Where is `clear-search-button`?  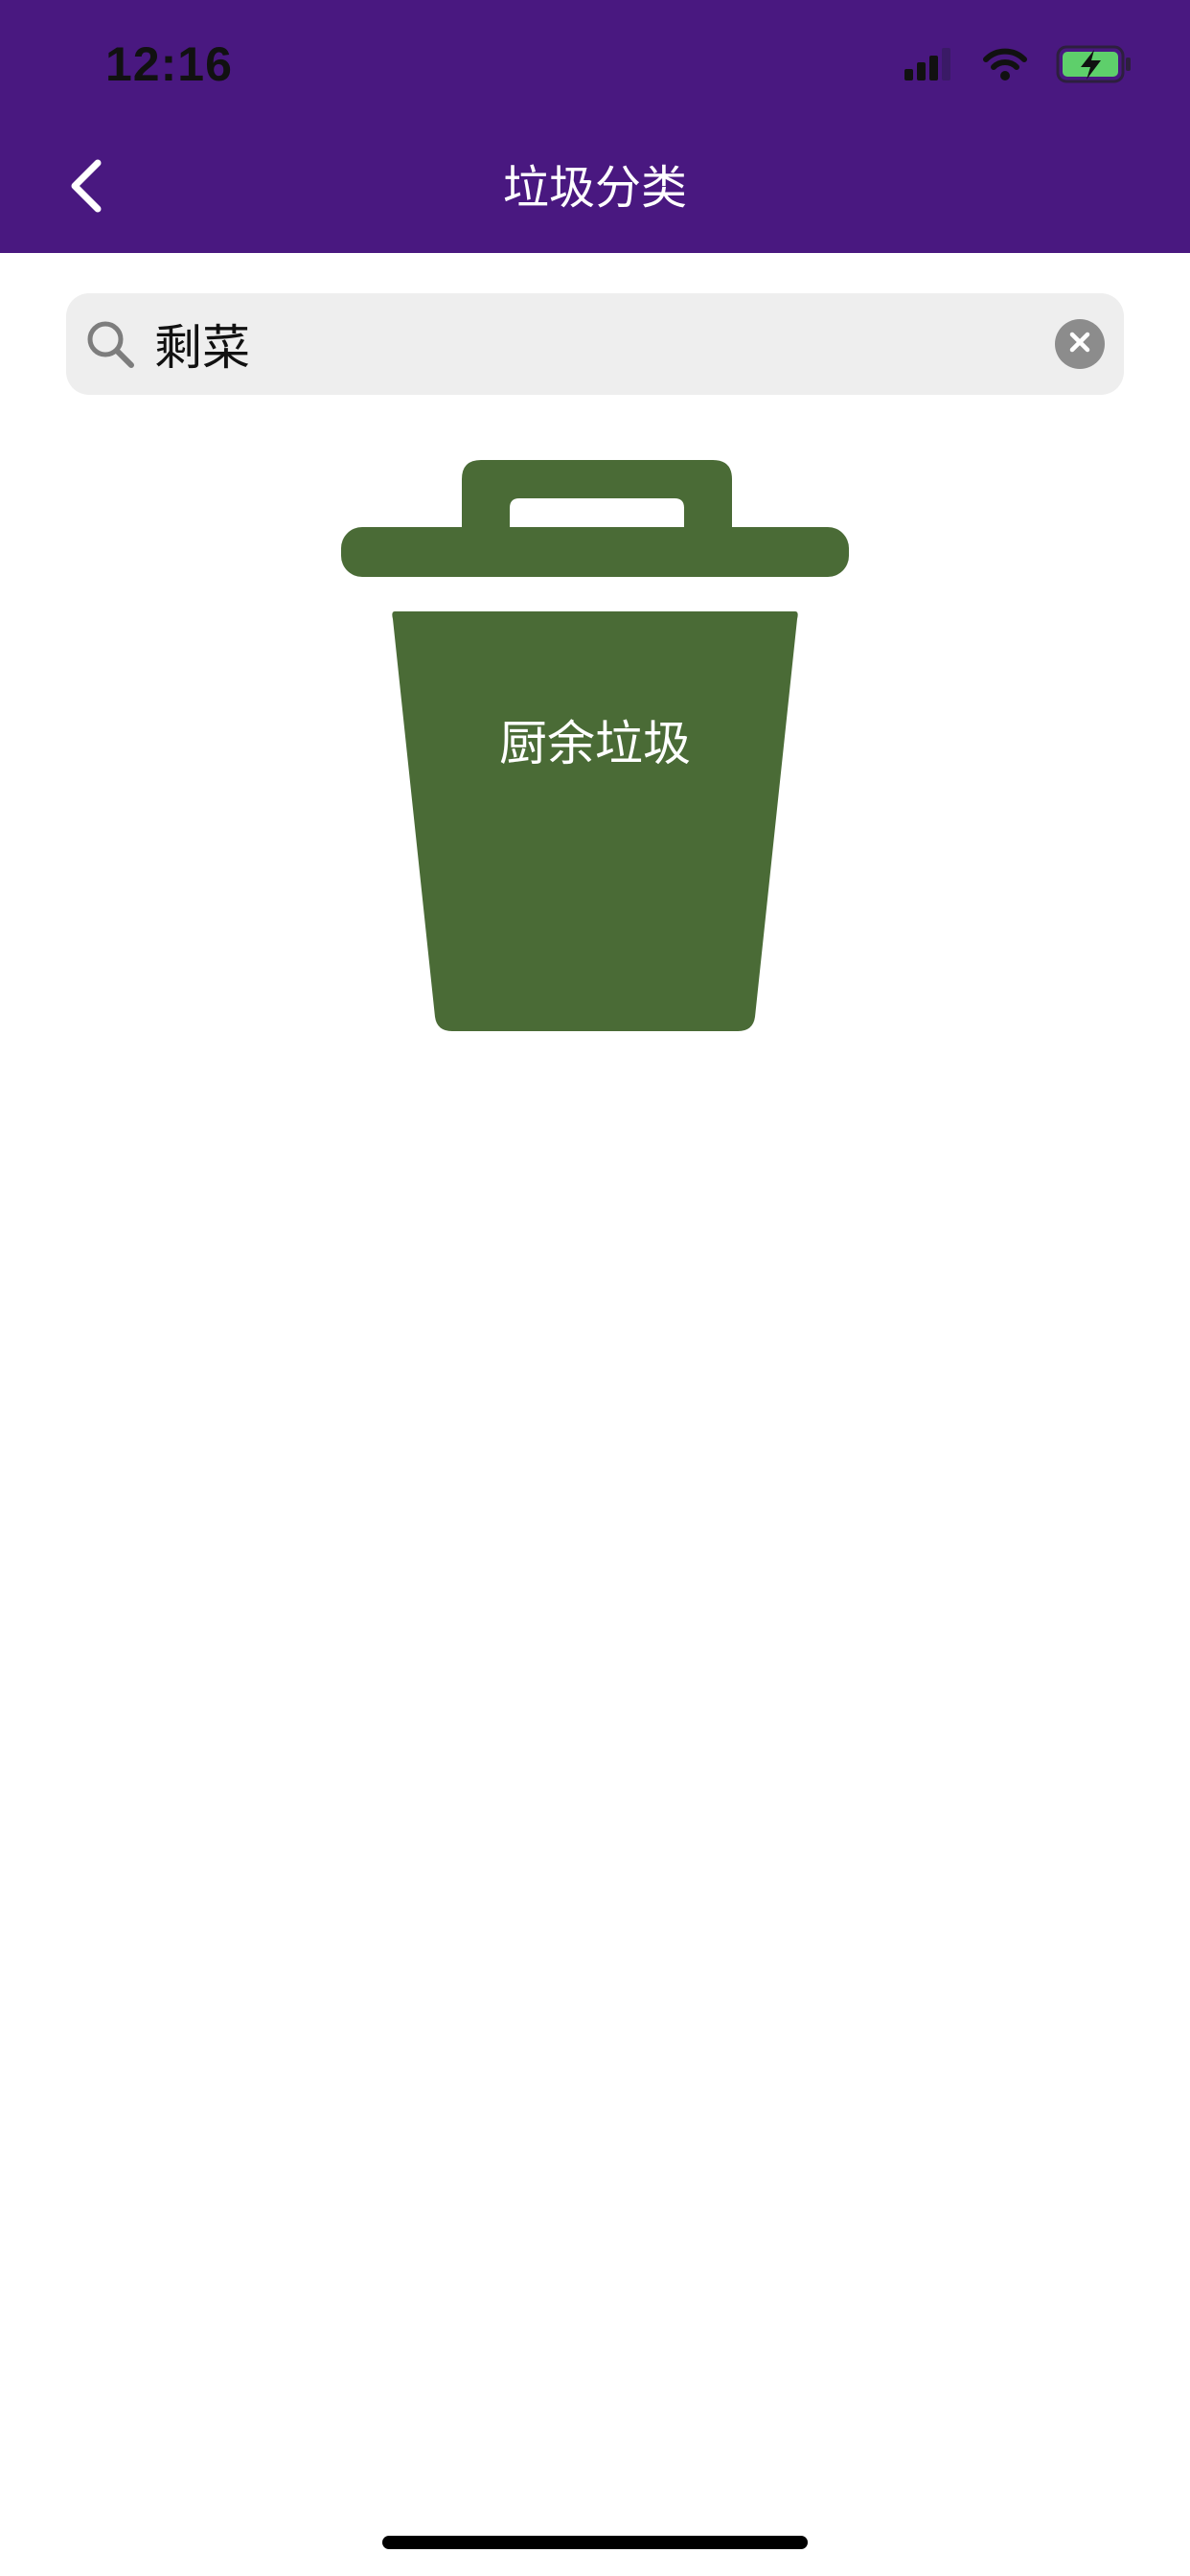
clear-search-button is located at coordinates (1080, 344).